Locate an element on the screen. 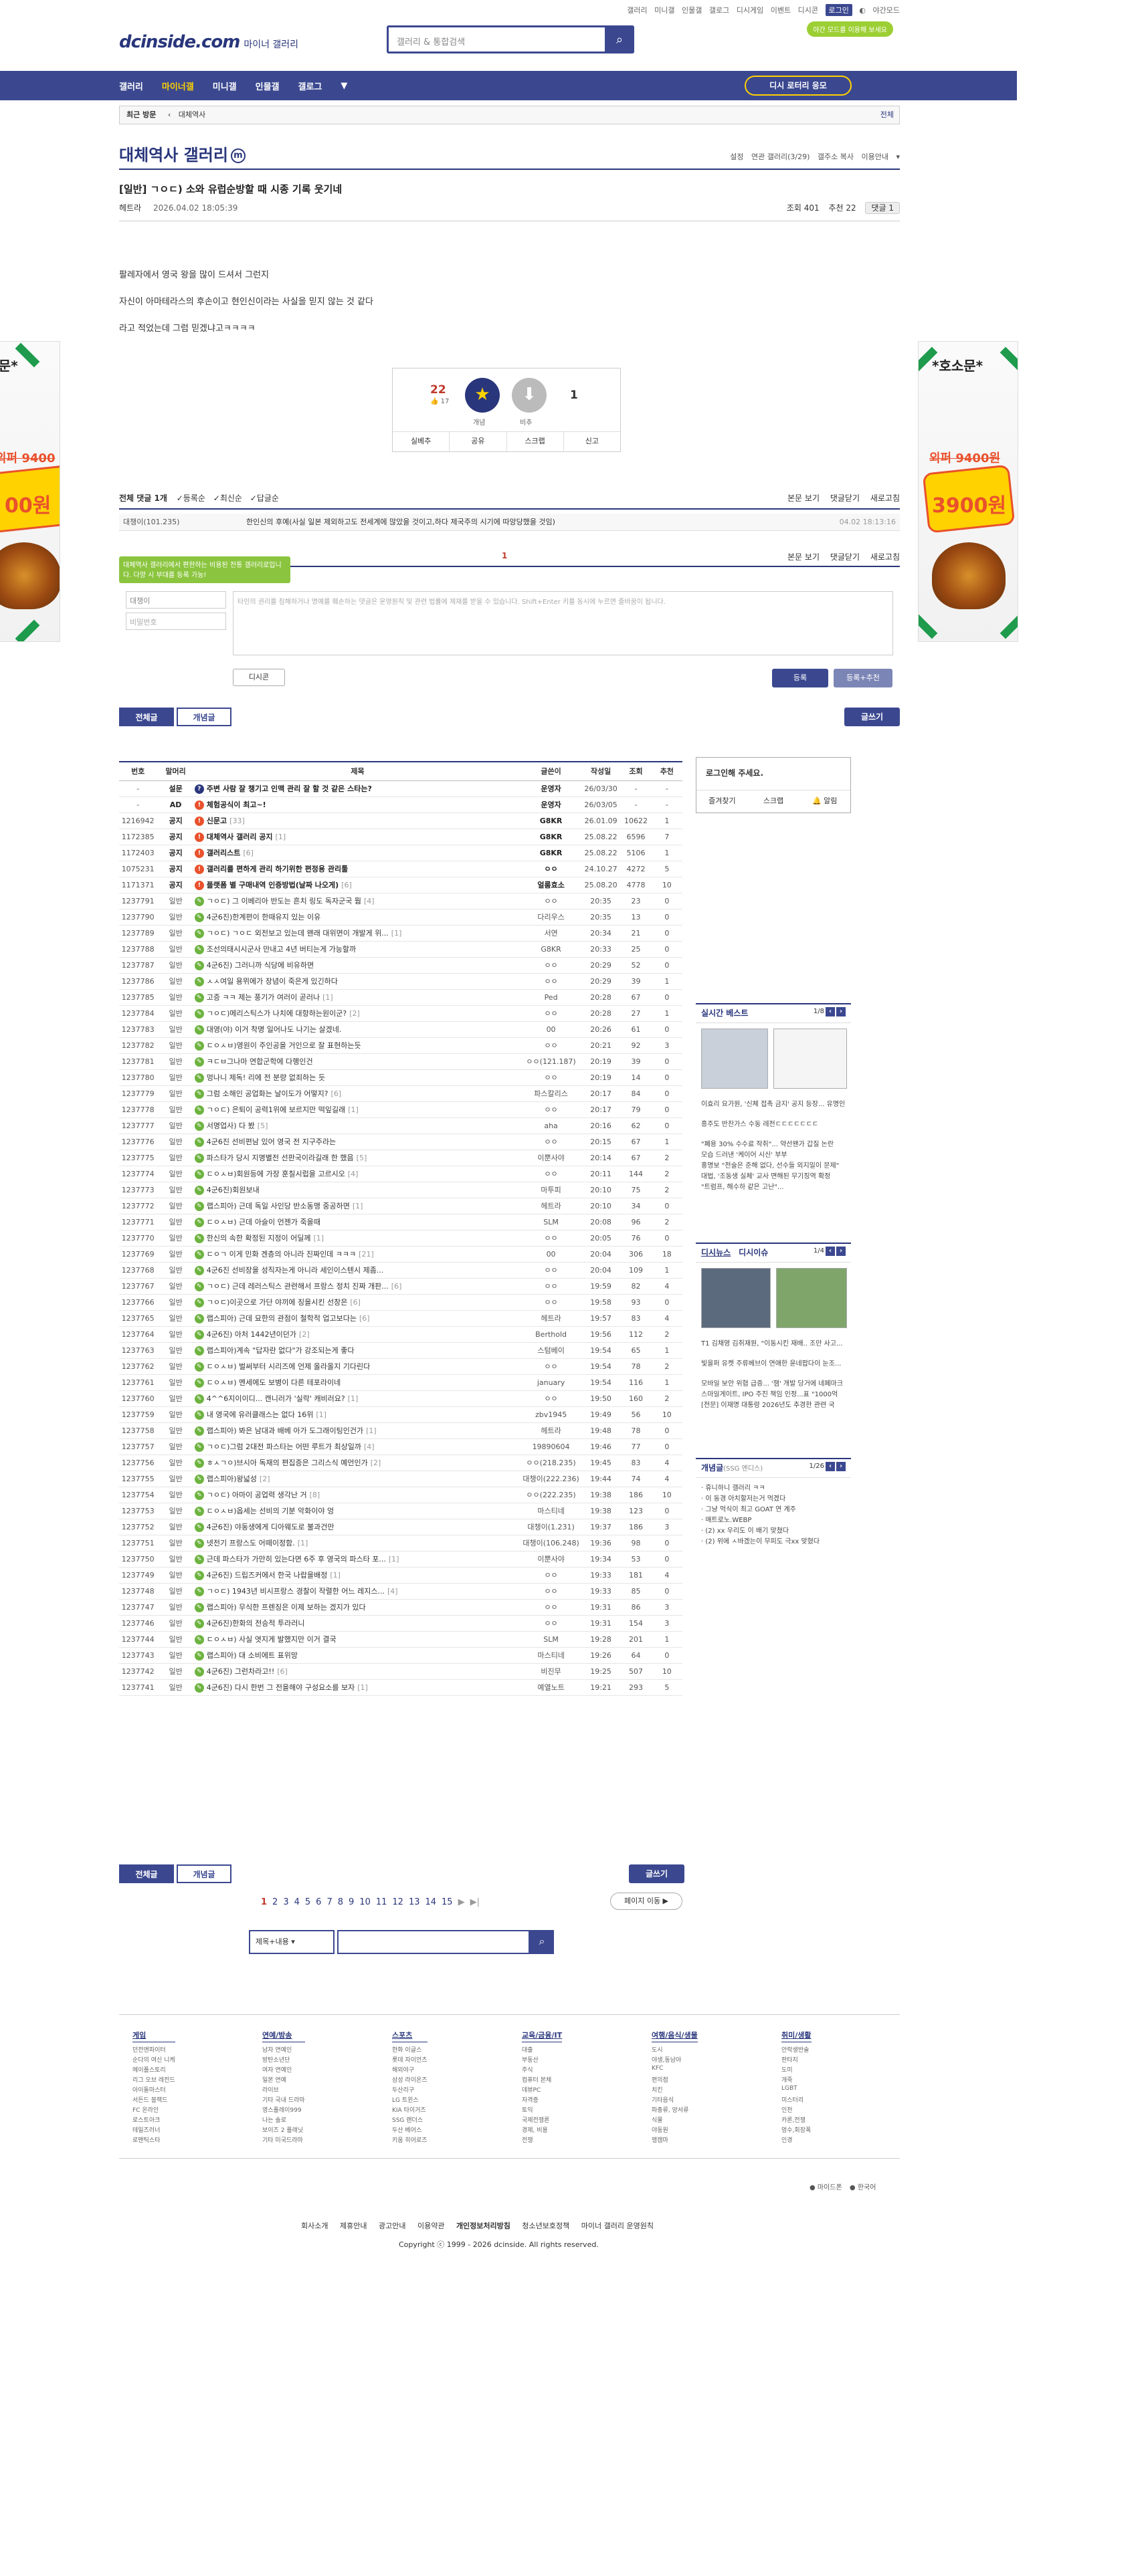 The image size is (1138, 2576). table-row: 1237773 일반 ✎ 4군6진)회원보내 마투피 20:10 75 2 is located at coordinates (400, 1190).